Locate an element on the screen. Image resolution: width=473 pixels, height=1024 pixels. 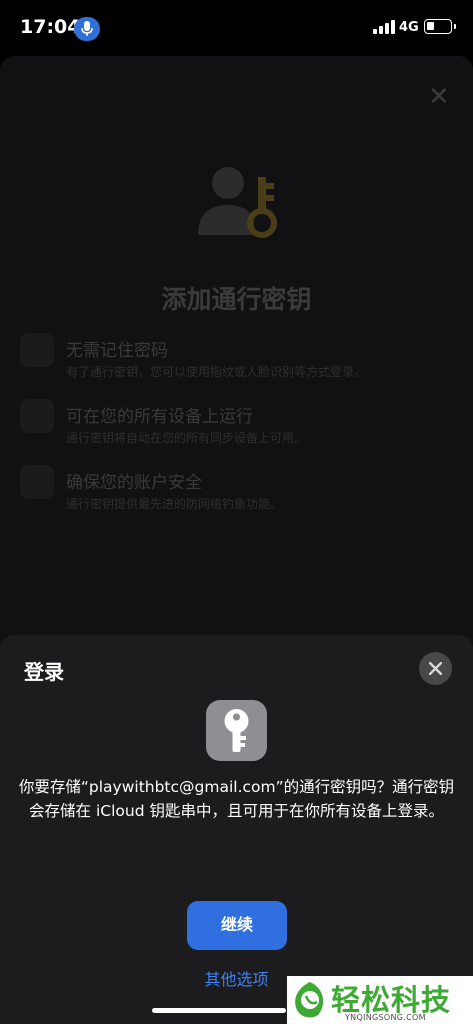
microphone-icon is located at coordinates (87, 28).